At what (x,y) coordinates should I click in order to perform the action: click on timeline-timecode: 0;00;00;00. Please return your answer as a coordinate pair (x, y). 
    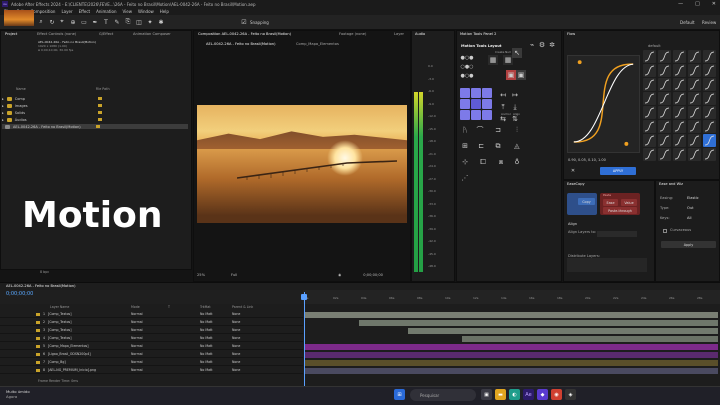
    Looking at the image, I should click on (19, 294).